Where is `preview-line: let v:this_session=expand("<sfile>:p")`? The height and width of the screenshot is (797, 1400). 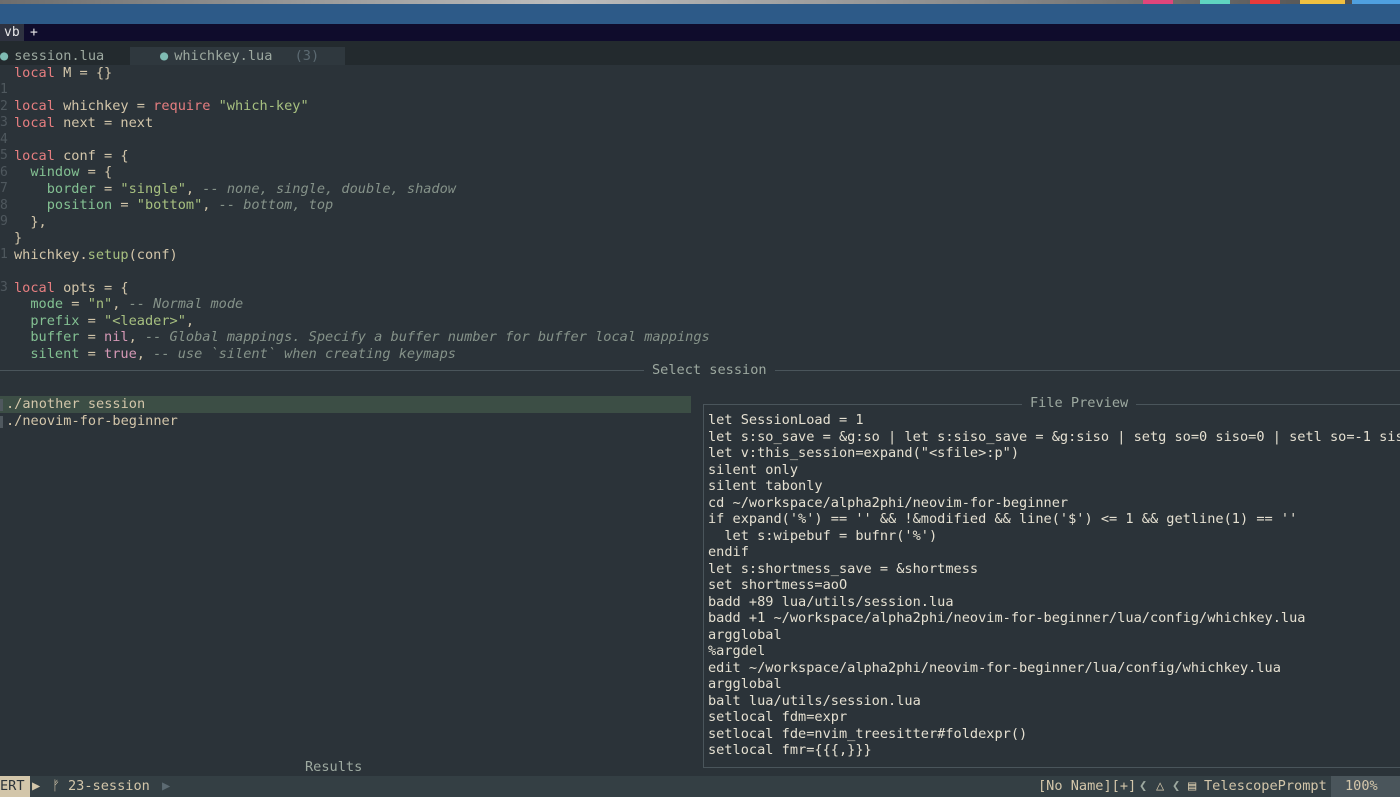
preview-line: let v:this_session=expand("<sfile>:p") is located at coordinates (863, 453).